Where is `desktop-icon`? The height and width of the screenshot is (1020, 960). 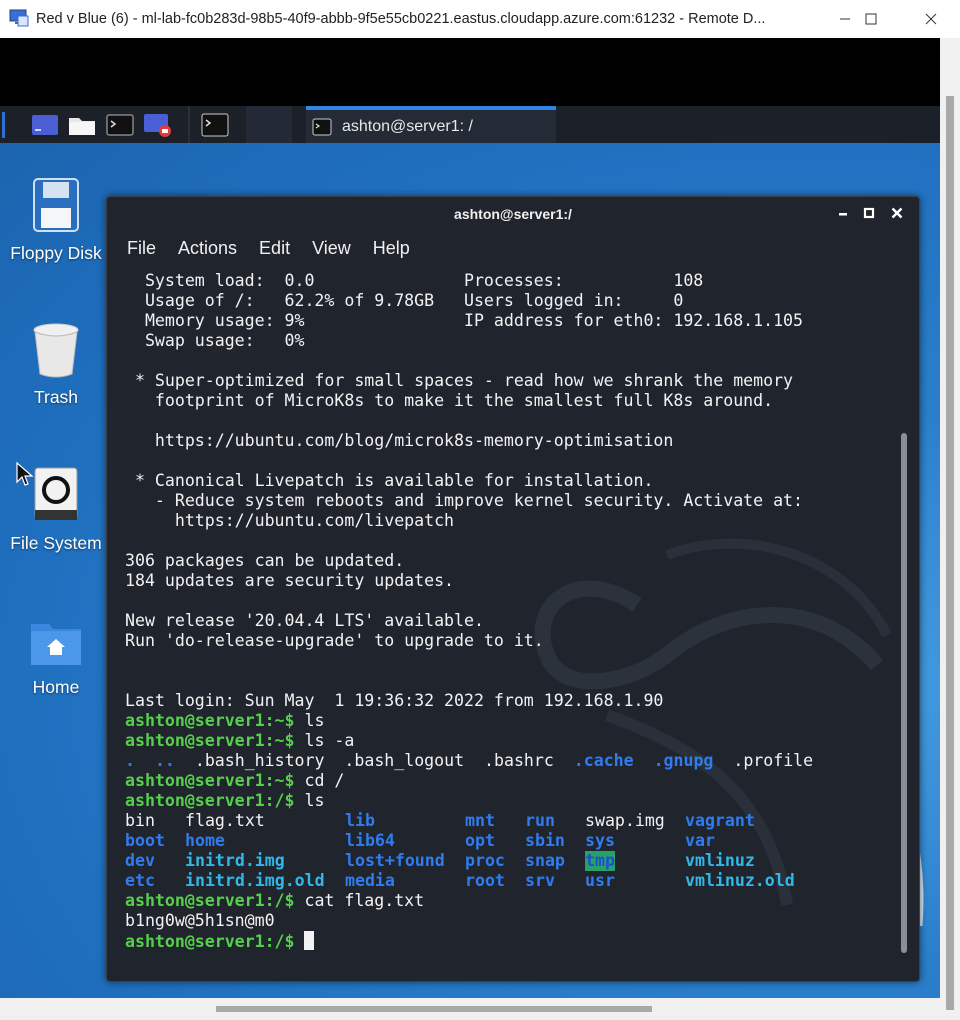
desktop-icon is located at coordinates (45, 125).